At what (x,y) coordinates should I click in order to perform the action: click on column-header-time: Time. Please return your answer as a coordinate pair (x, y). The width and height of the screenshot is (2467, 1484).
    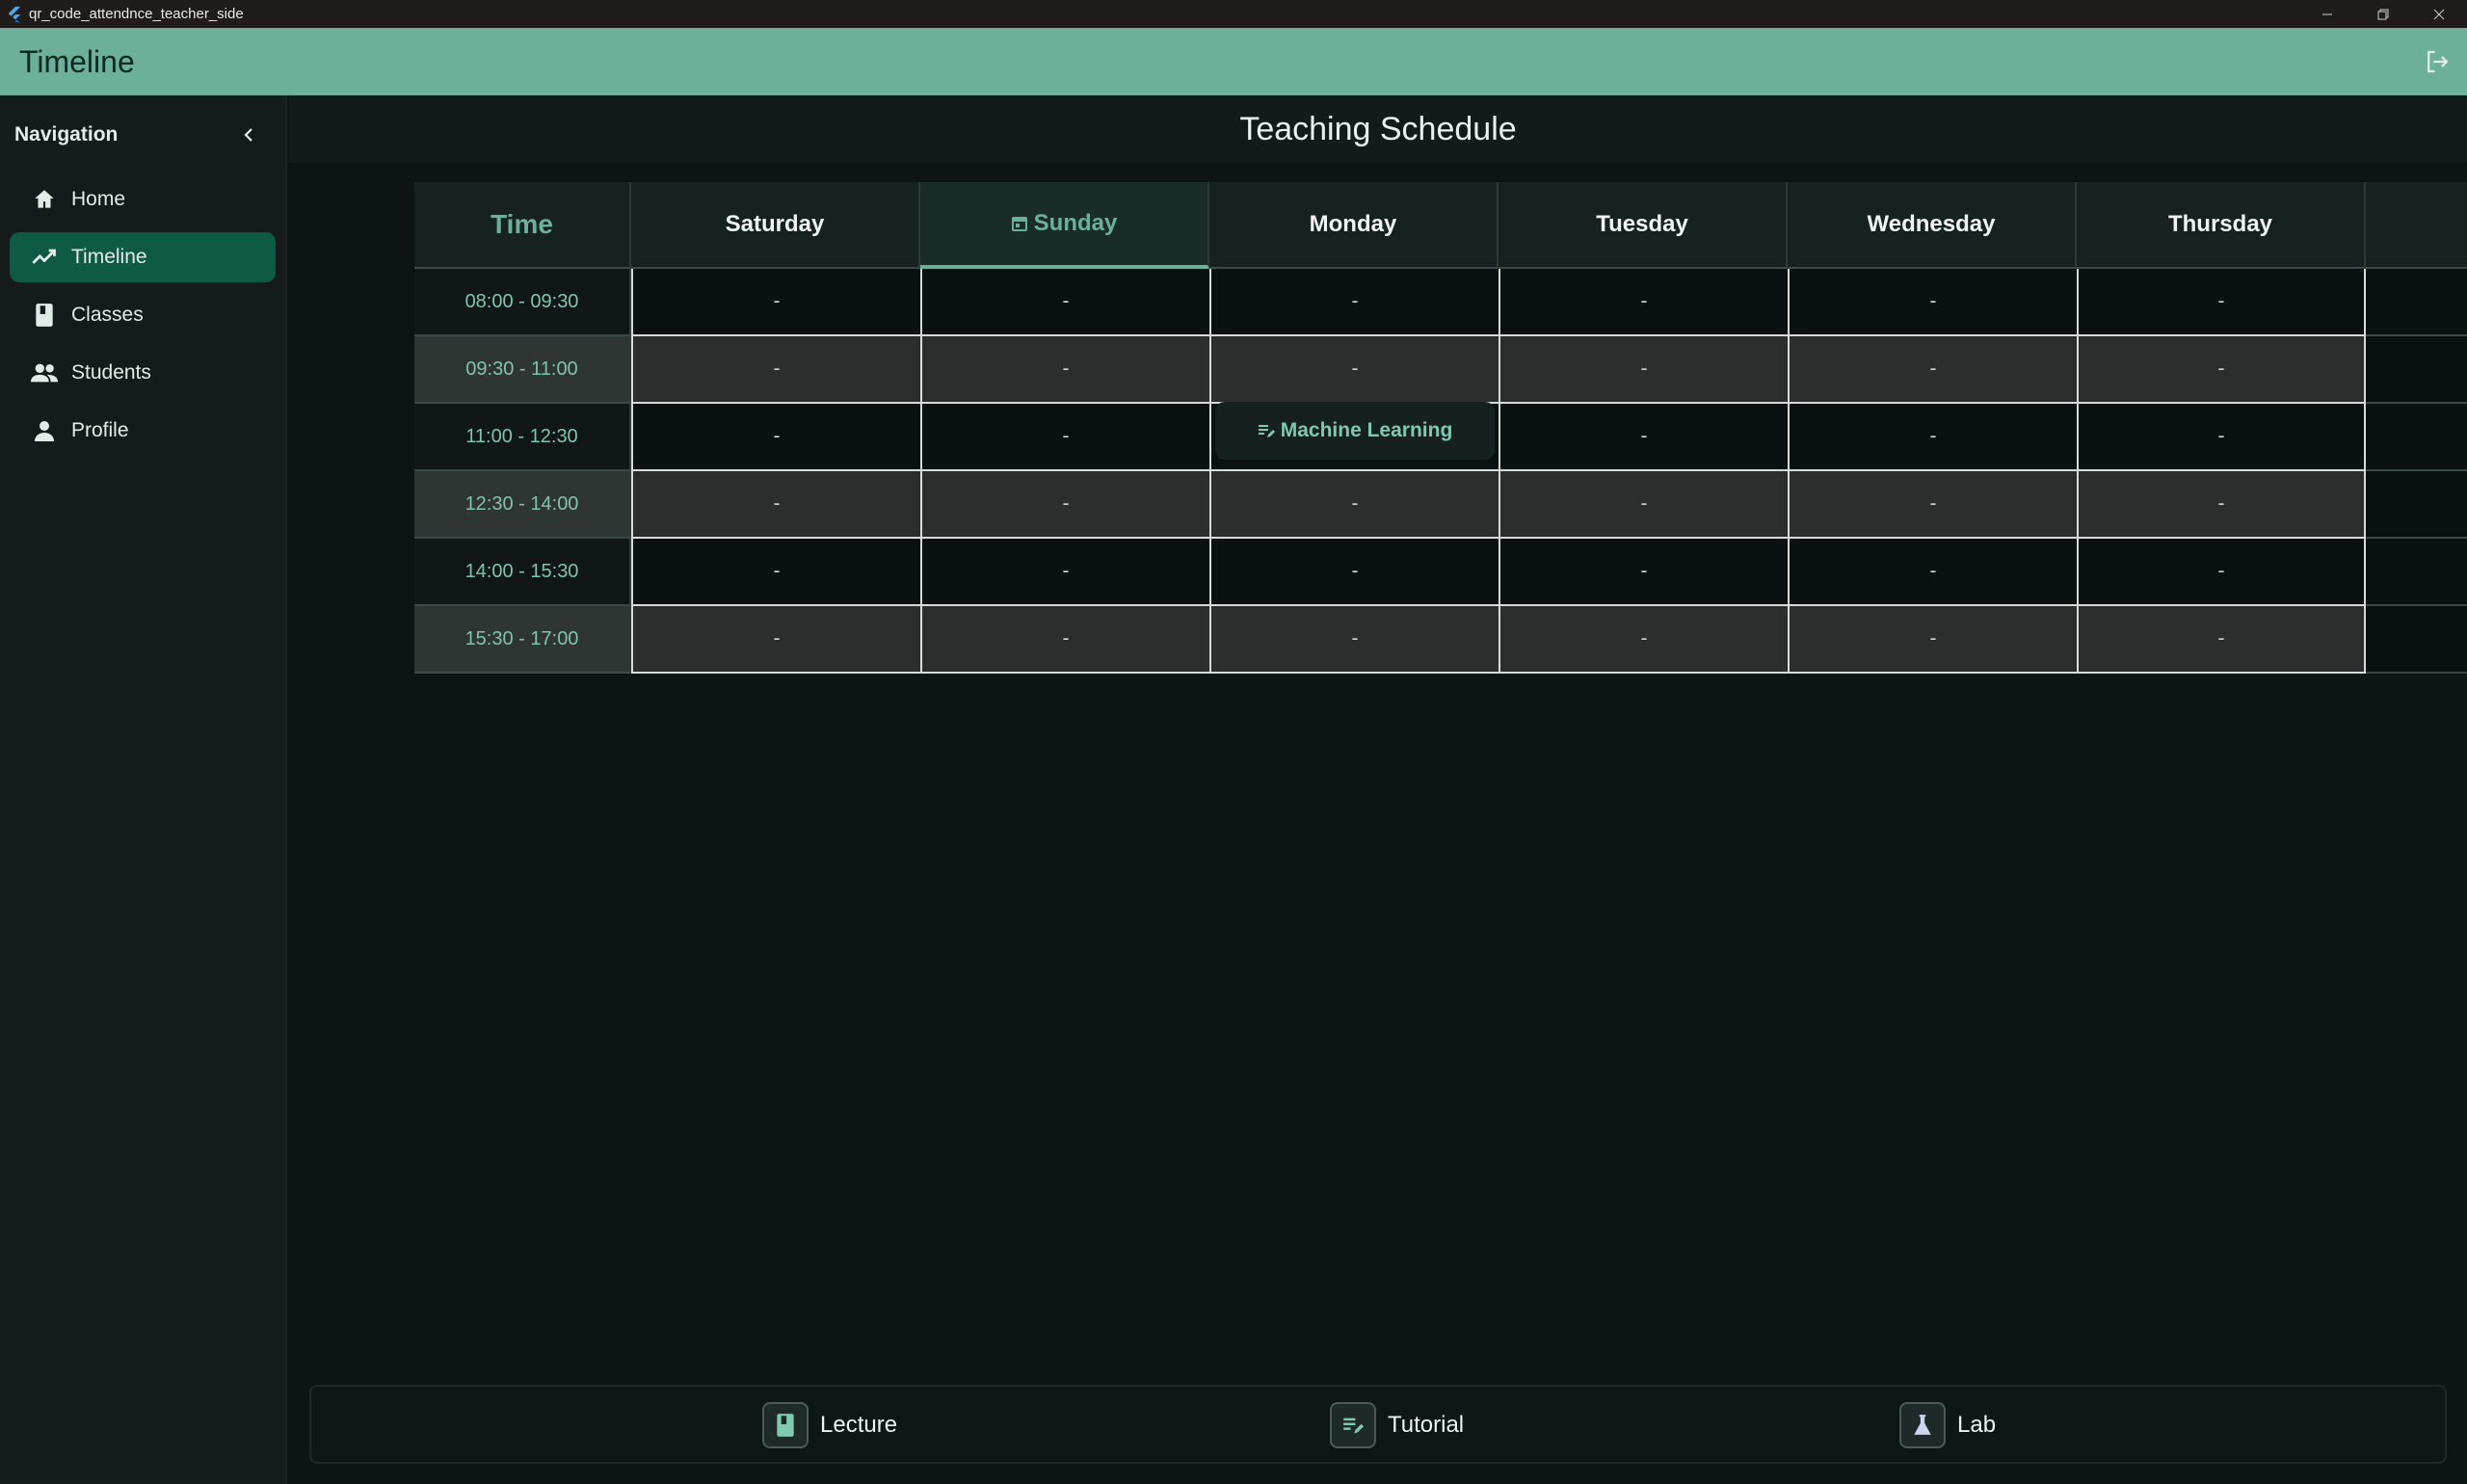
    Looking at the image, I should click on (522, 225).